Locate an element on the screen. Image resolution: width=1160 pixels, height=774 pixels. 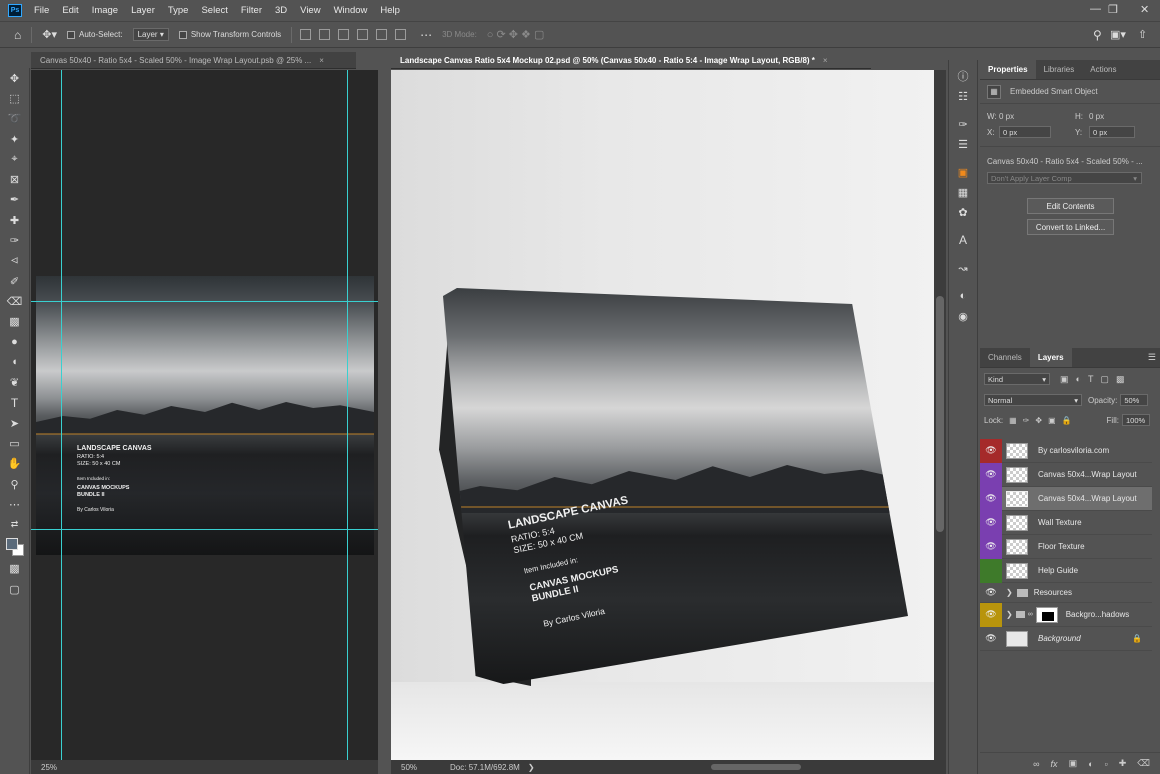
magic-wand-icon: ✦ is located at coordinates (14, 139).